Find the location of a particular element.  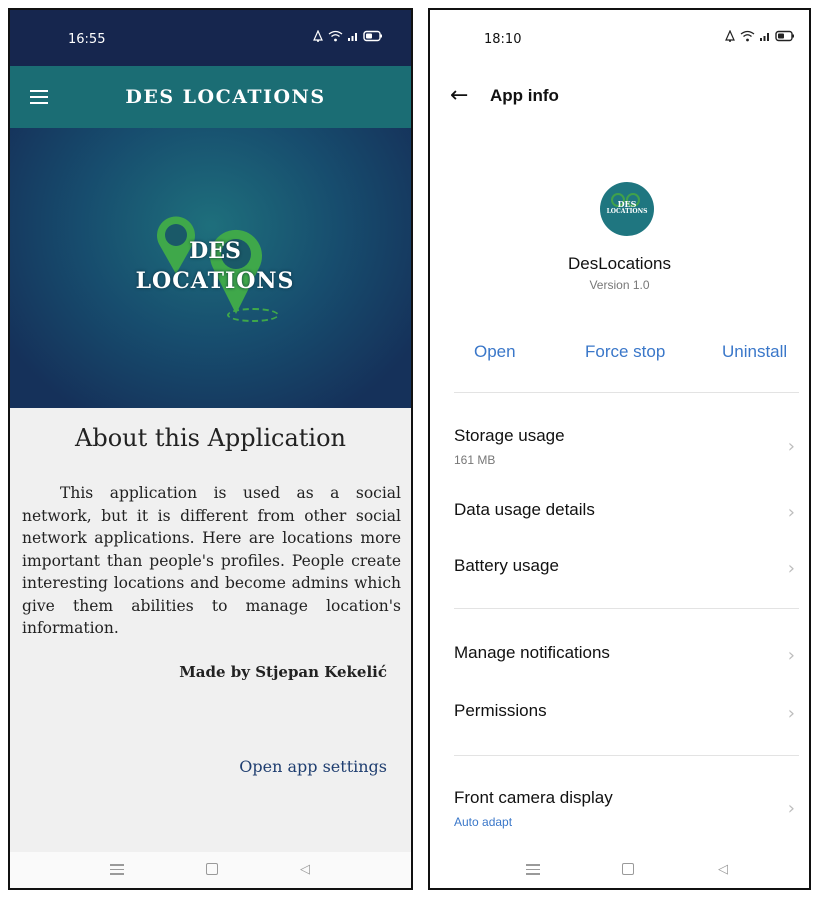

app-icon: DES LOCATIONS is located at coordinates (627, 209).